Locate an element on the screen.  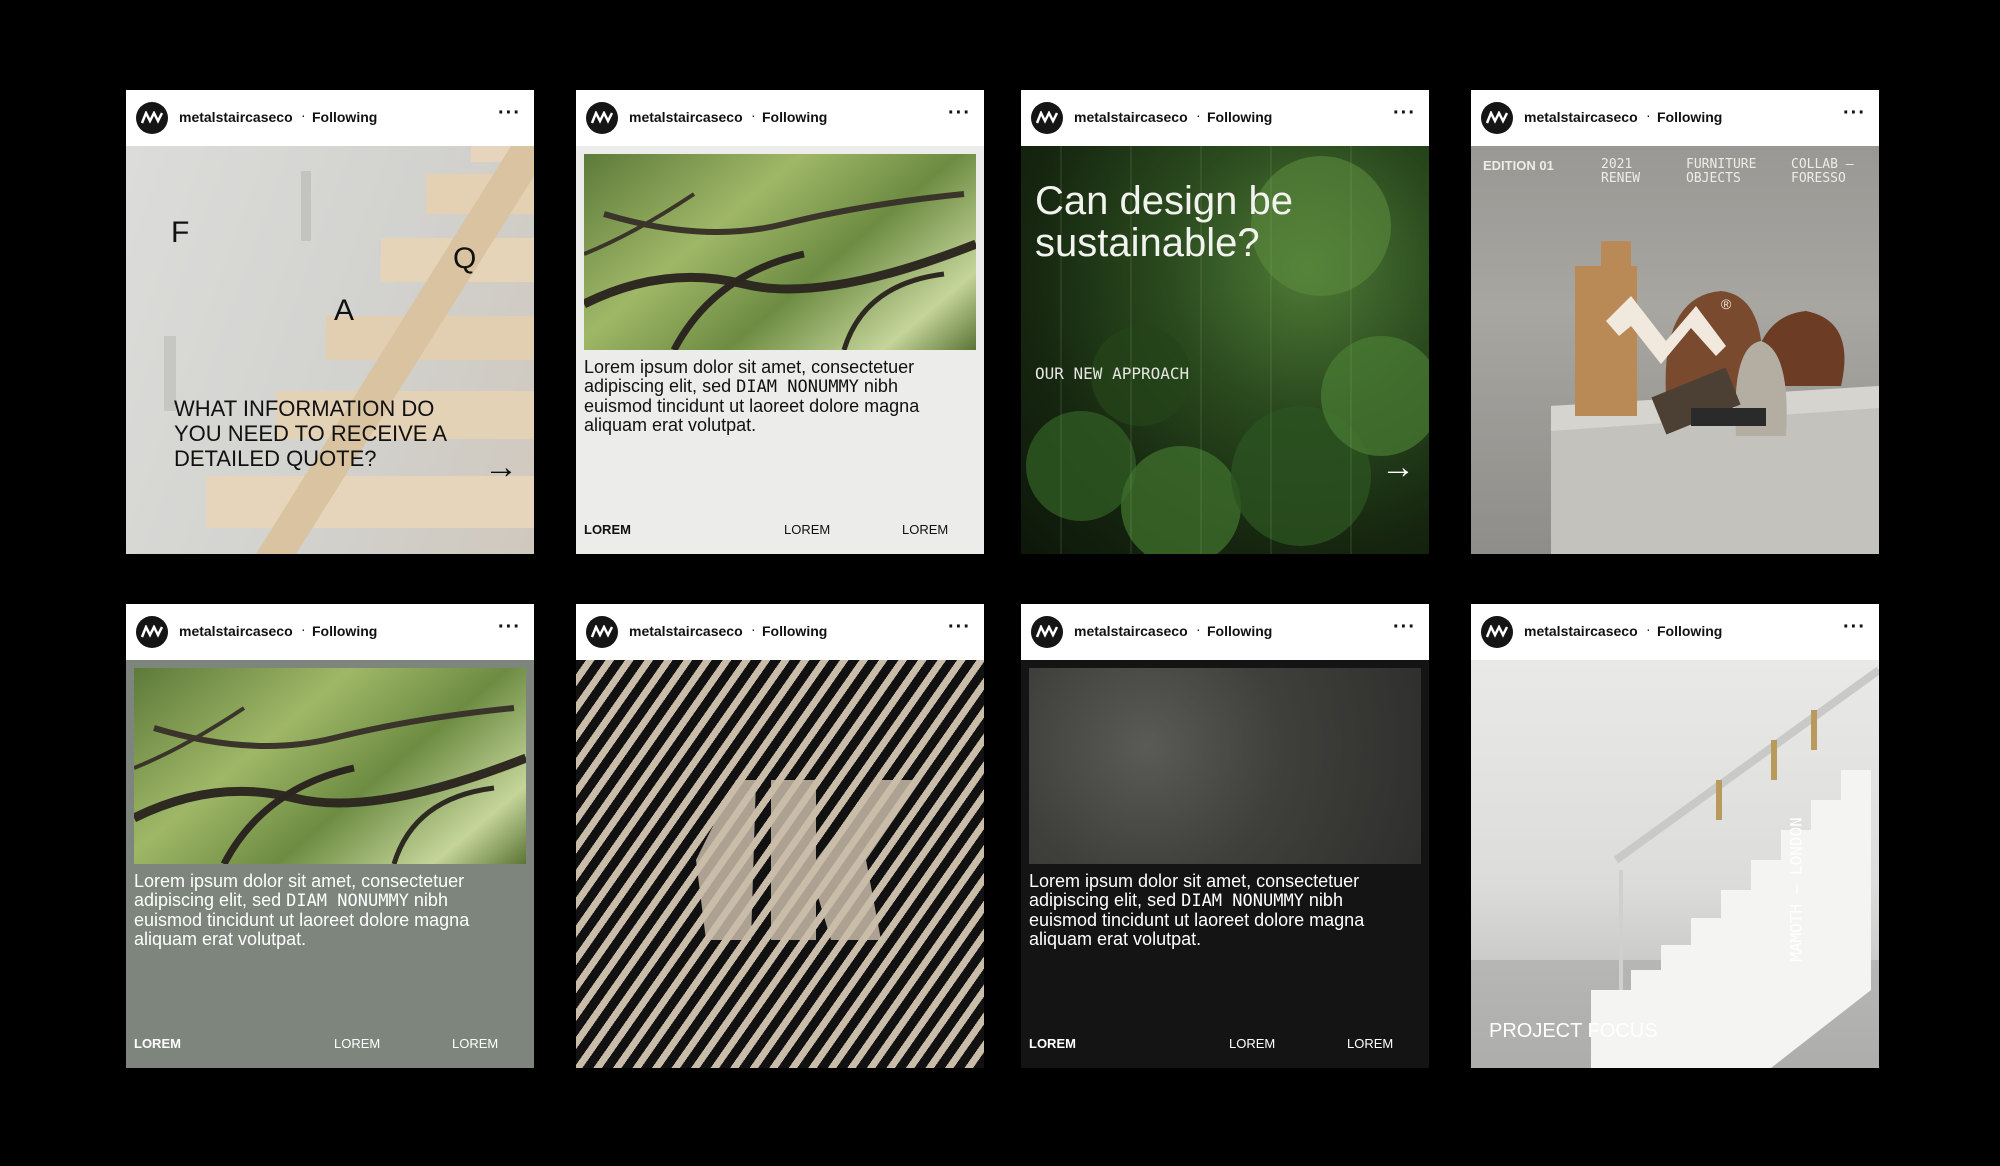
project-focus-label: PROJECT FOCUS is located at coordinates (1573, 1031).